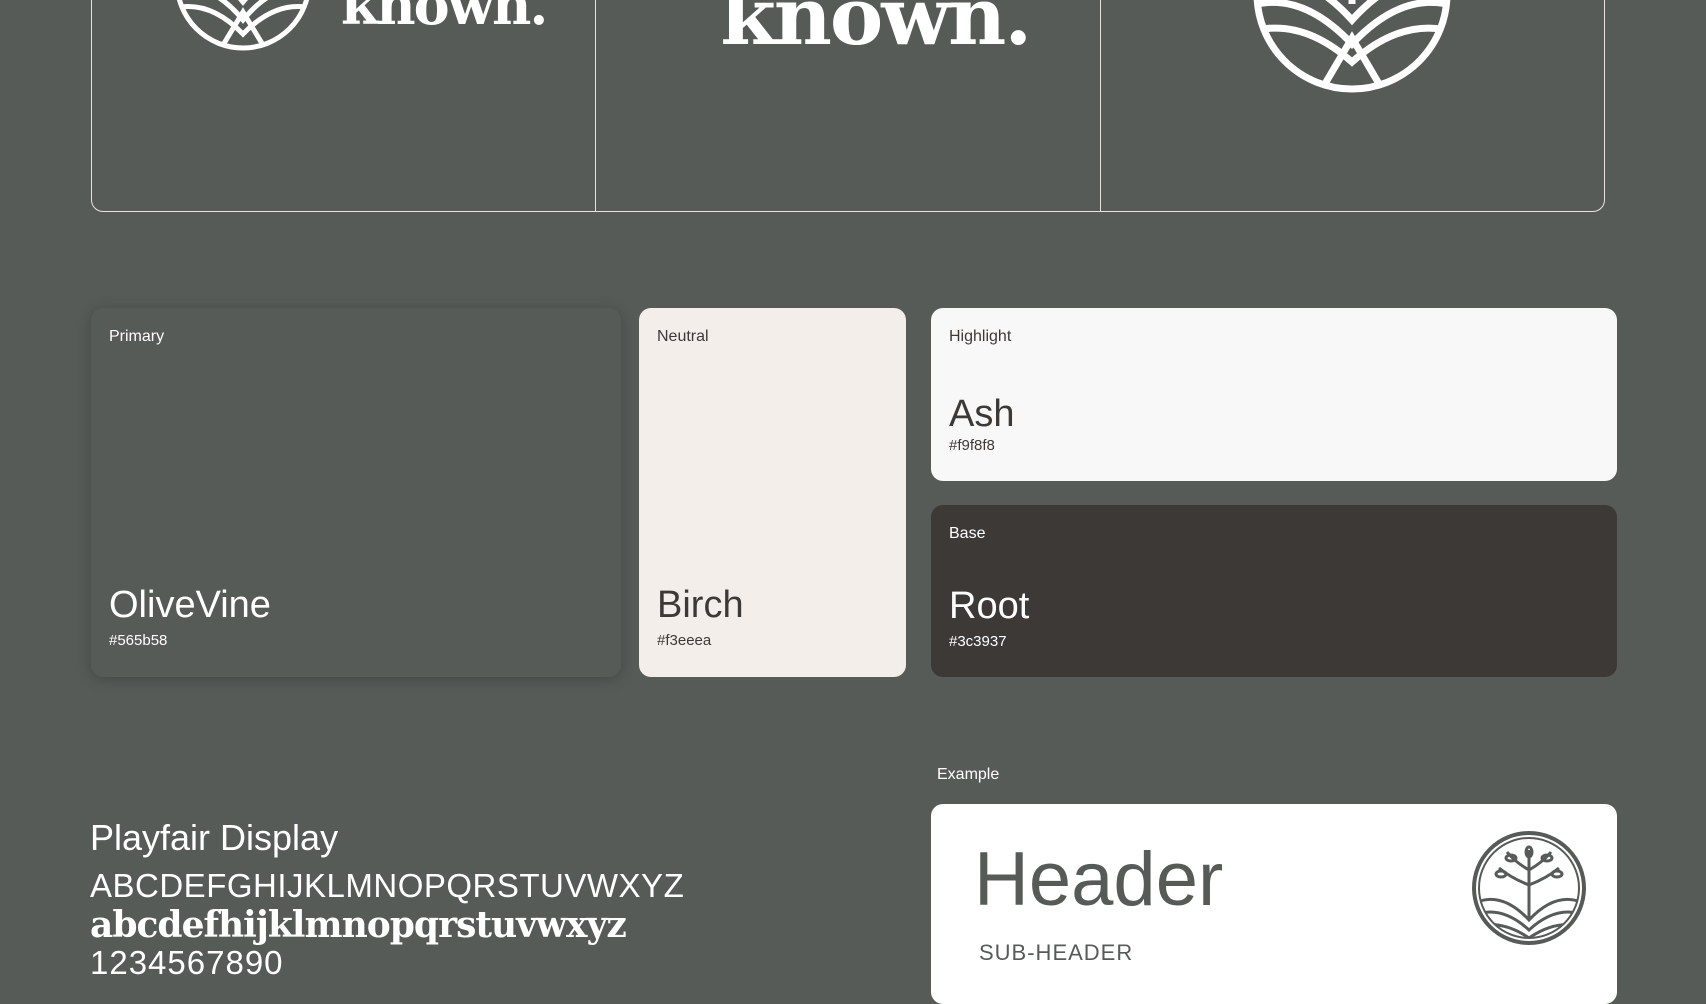 The image size is (1706, 1004). I want to click on swatch-tag: Base, so click(967, 533).